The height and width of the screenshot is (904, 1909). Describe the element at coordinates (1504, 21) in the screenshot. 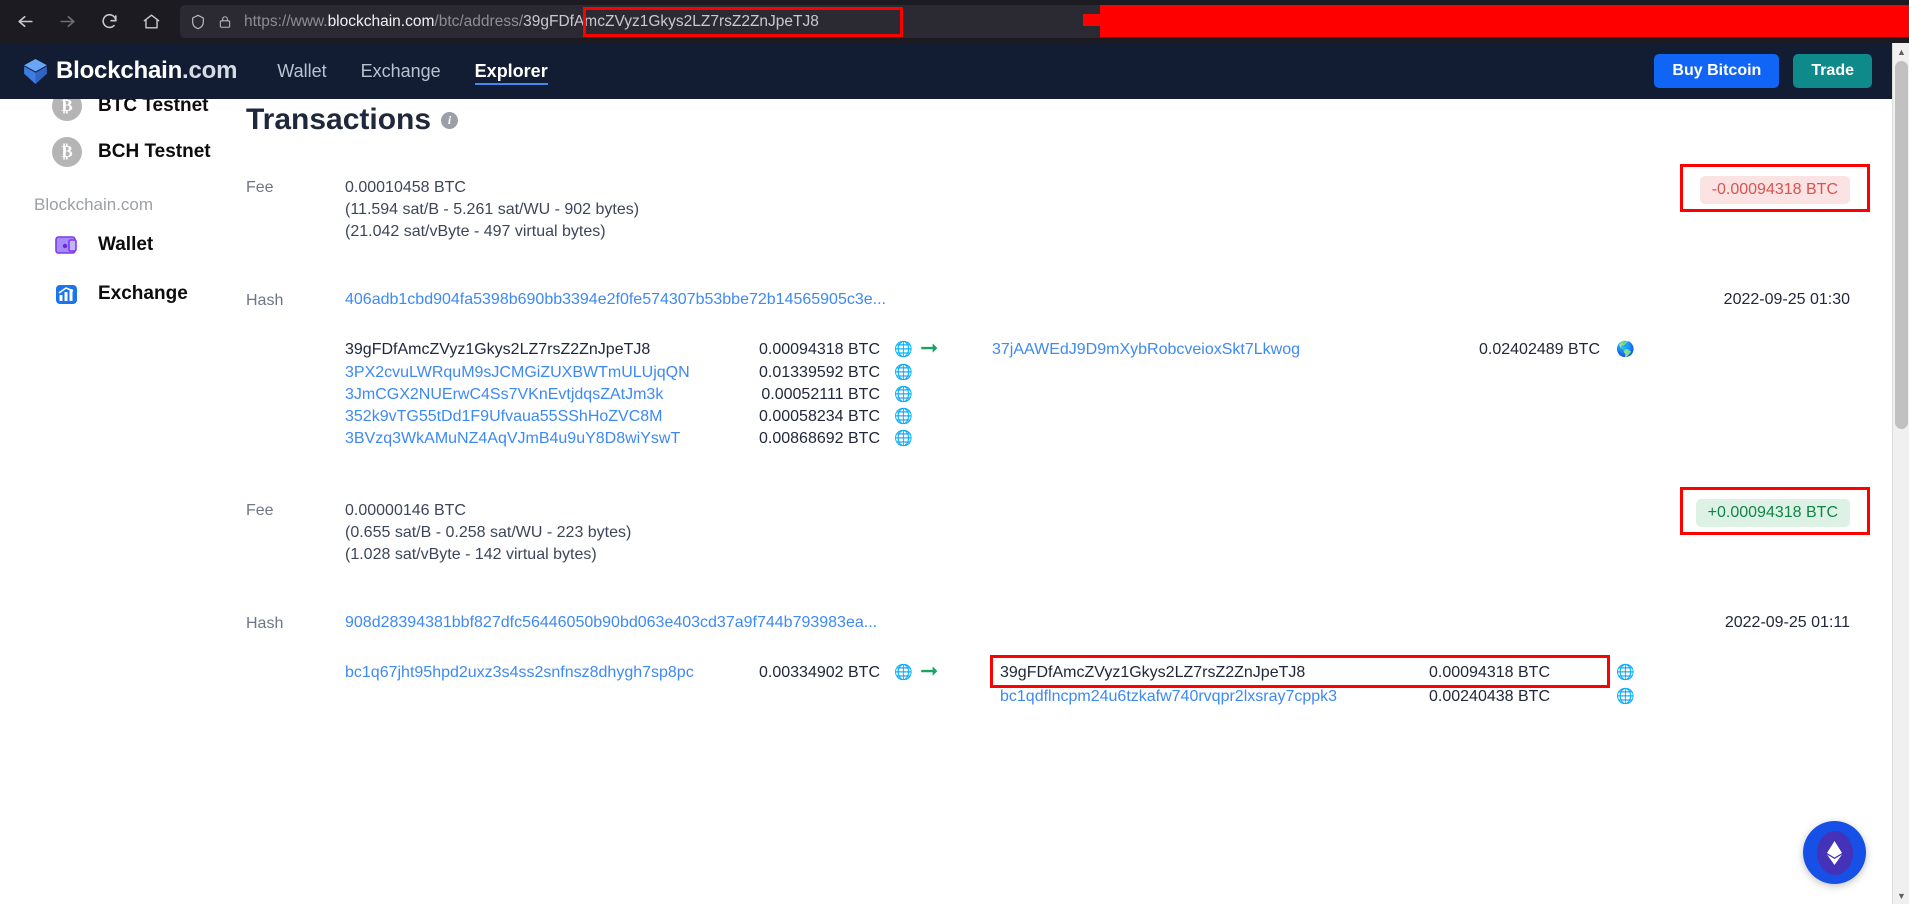

I see `red-annotation-bar` at that location.